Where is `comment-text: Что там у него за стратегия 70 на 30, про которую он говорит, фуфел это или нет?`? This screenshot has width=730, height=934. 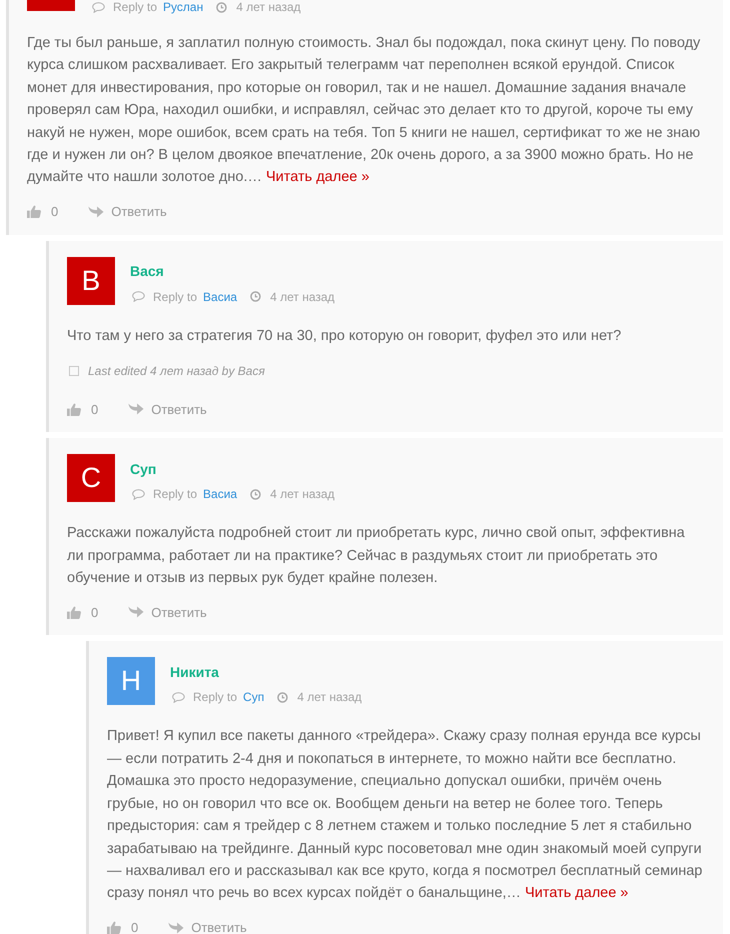
comment-text: Что там у него за стратегия 70 на 30, про которую он говорит, фуфел это или нет? is located at coordinates (344, 336).